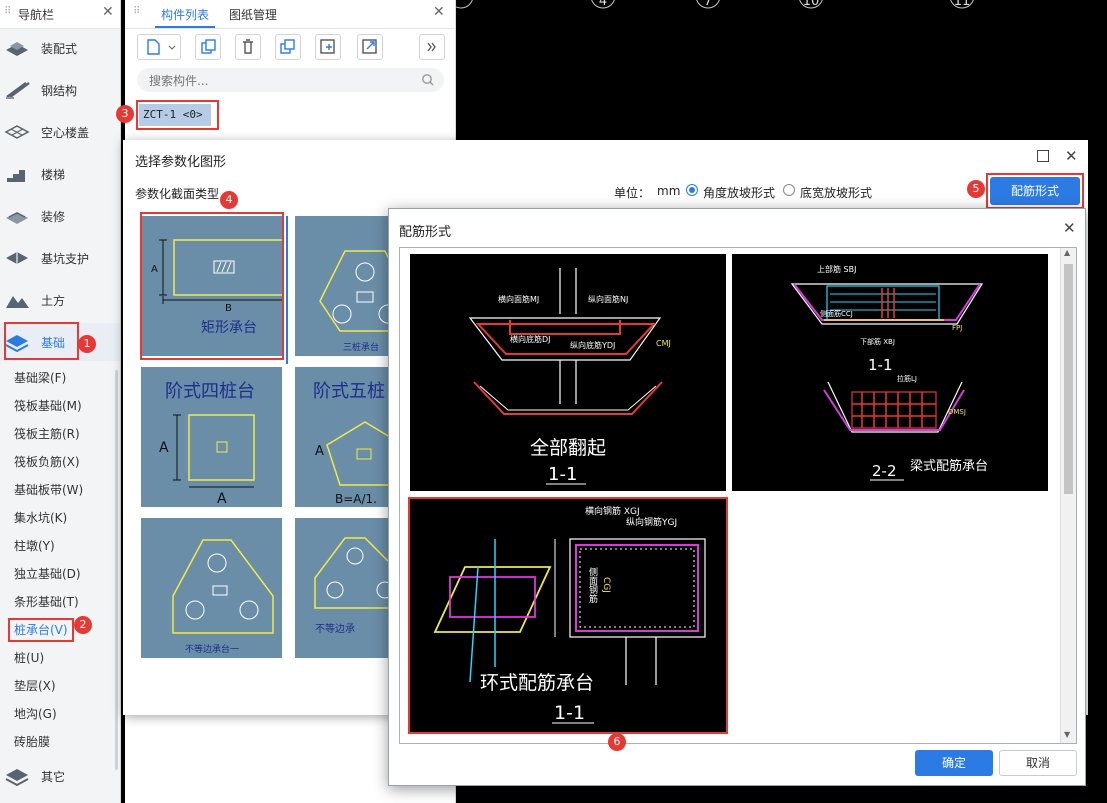 The height and width of the screenshot is (803, 1107). What do you see at coordinates (34, 546) in the screenshot?
I see `nav-sub-item: 柱墩(Y)` at bounding box center [34, 546].